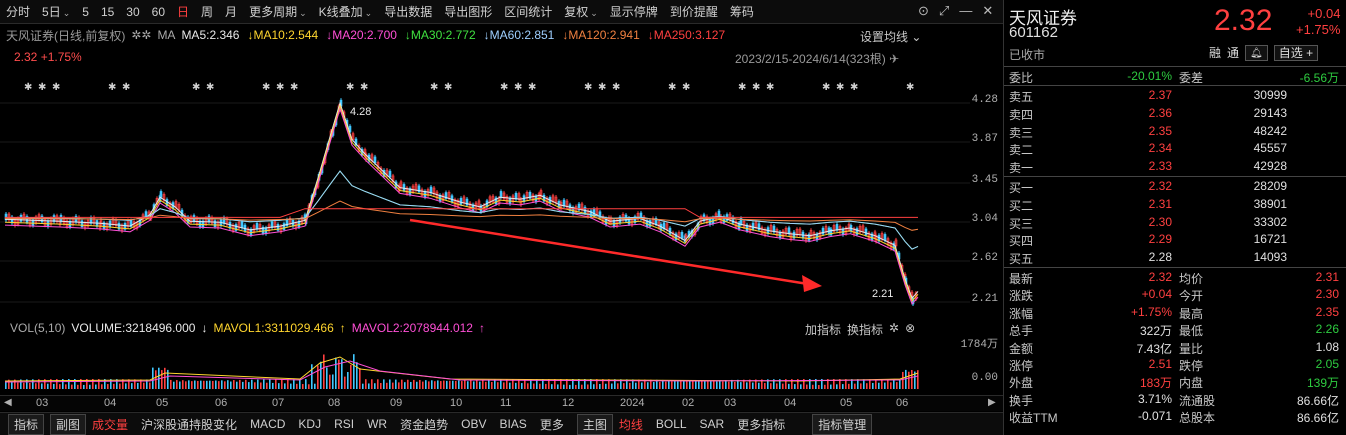 The height and width of the screenshot is (435, 1346). What do you see at coordinates (742, 11) in the screenshot?
I see `toolbar-item: 筹码` at bounding box center [742, 11].